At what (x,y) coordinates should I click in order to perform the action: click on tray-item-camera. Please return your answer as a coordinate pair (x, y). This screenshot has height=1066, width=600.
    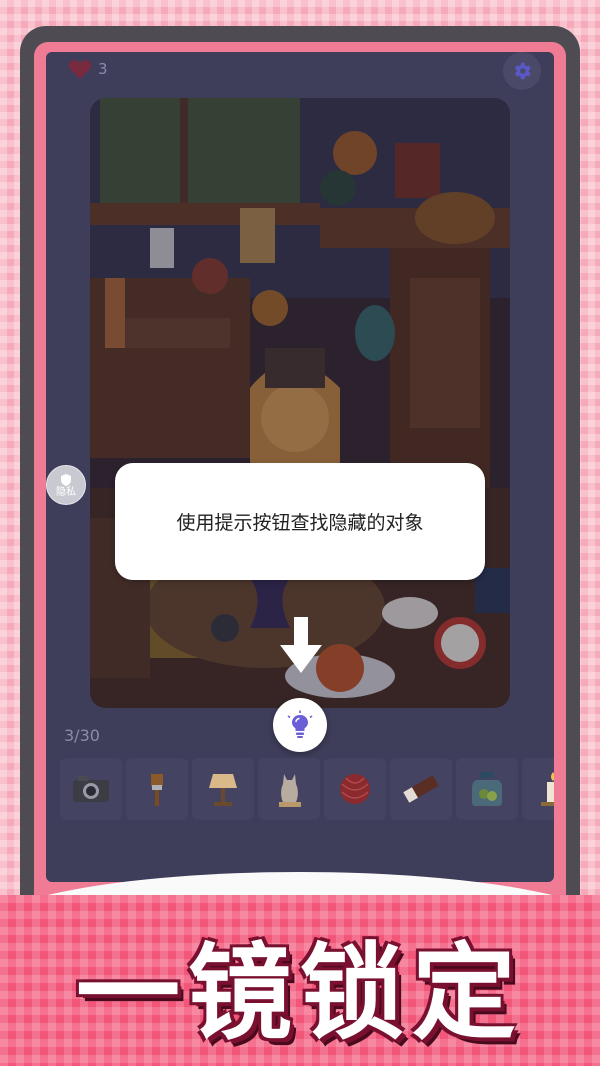
    Looking at the image, I should click on (91, 789).